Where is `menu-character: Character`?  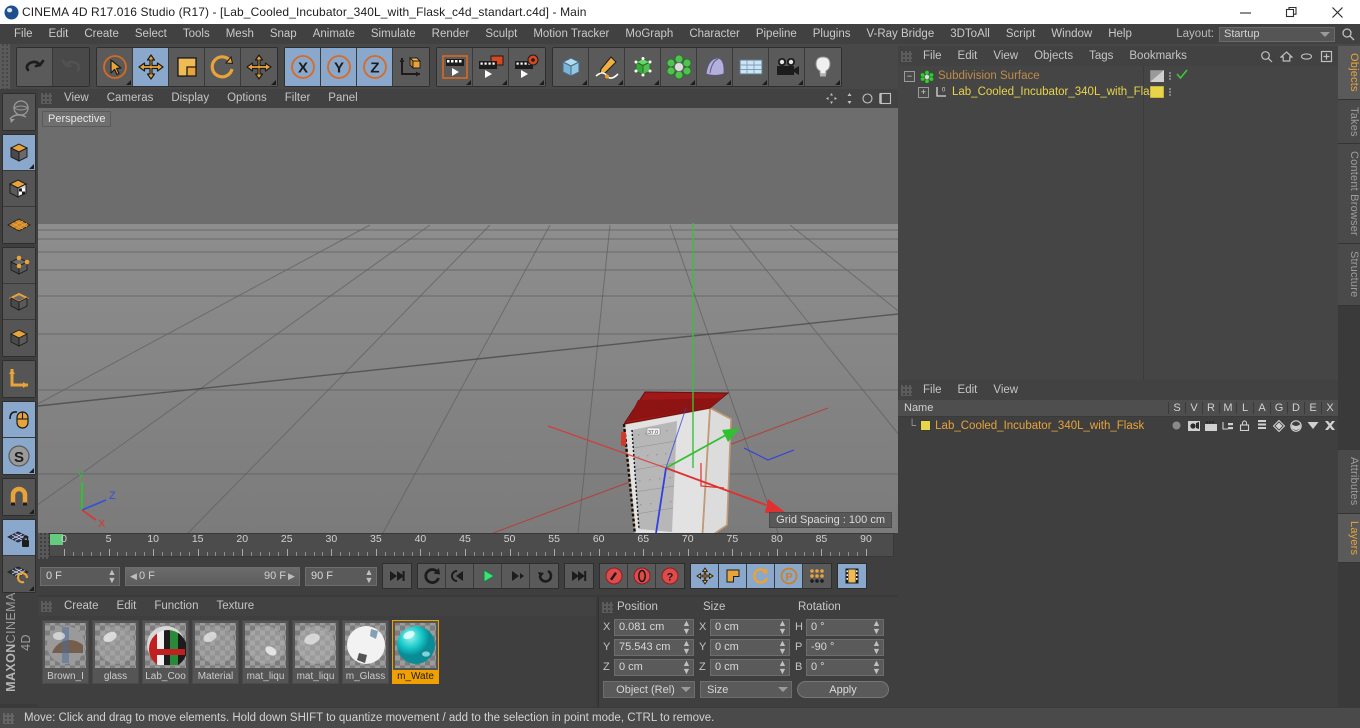
menu-character: Character is located at coordinates (714, 34).